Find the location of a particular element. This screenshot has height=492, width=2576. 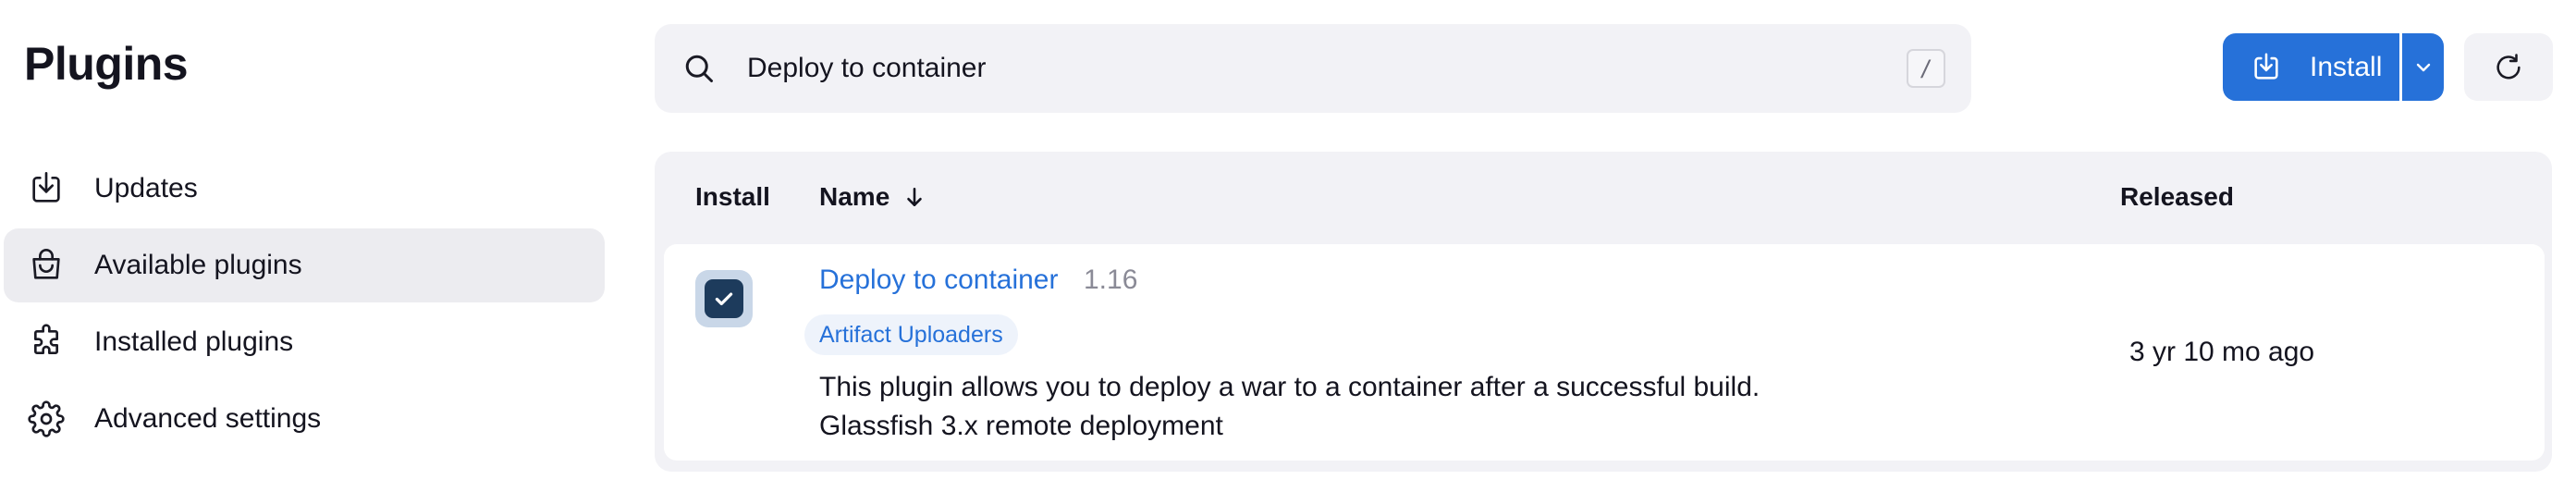

refresh-button is located at coordinates (2508, 67).